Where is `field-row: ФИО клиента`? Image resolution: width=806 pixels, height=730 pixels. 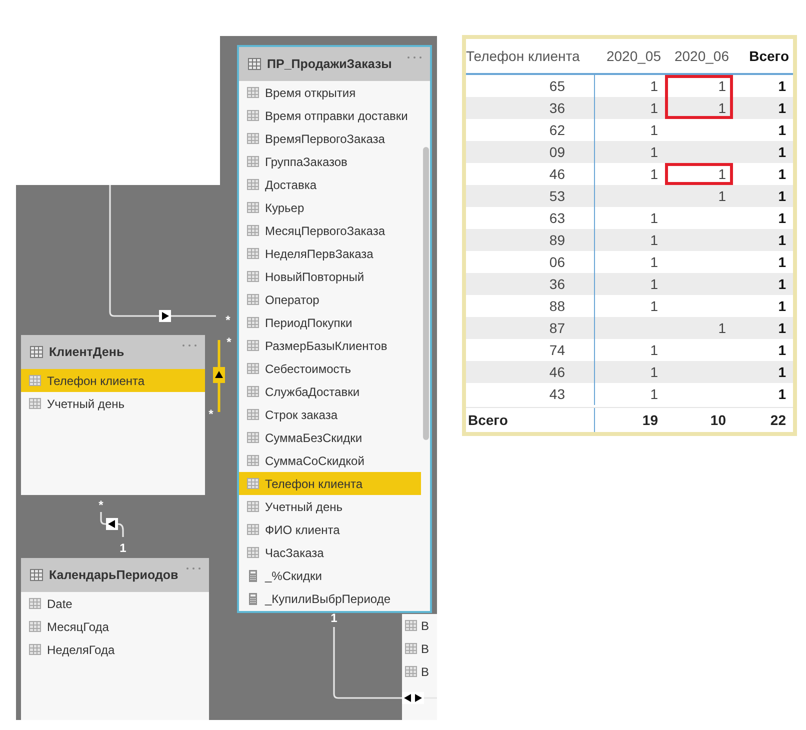
field-row: ФИО клиента is located at coordinates (330, 529).